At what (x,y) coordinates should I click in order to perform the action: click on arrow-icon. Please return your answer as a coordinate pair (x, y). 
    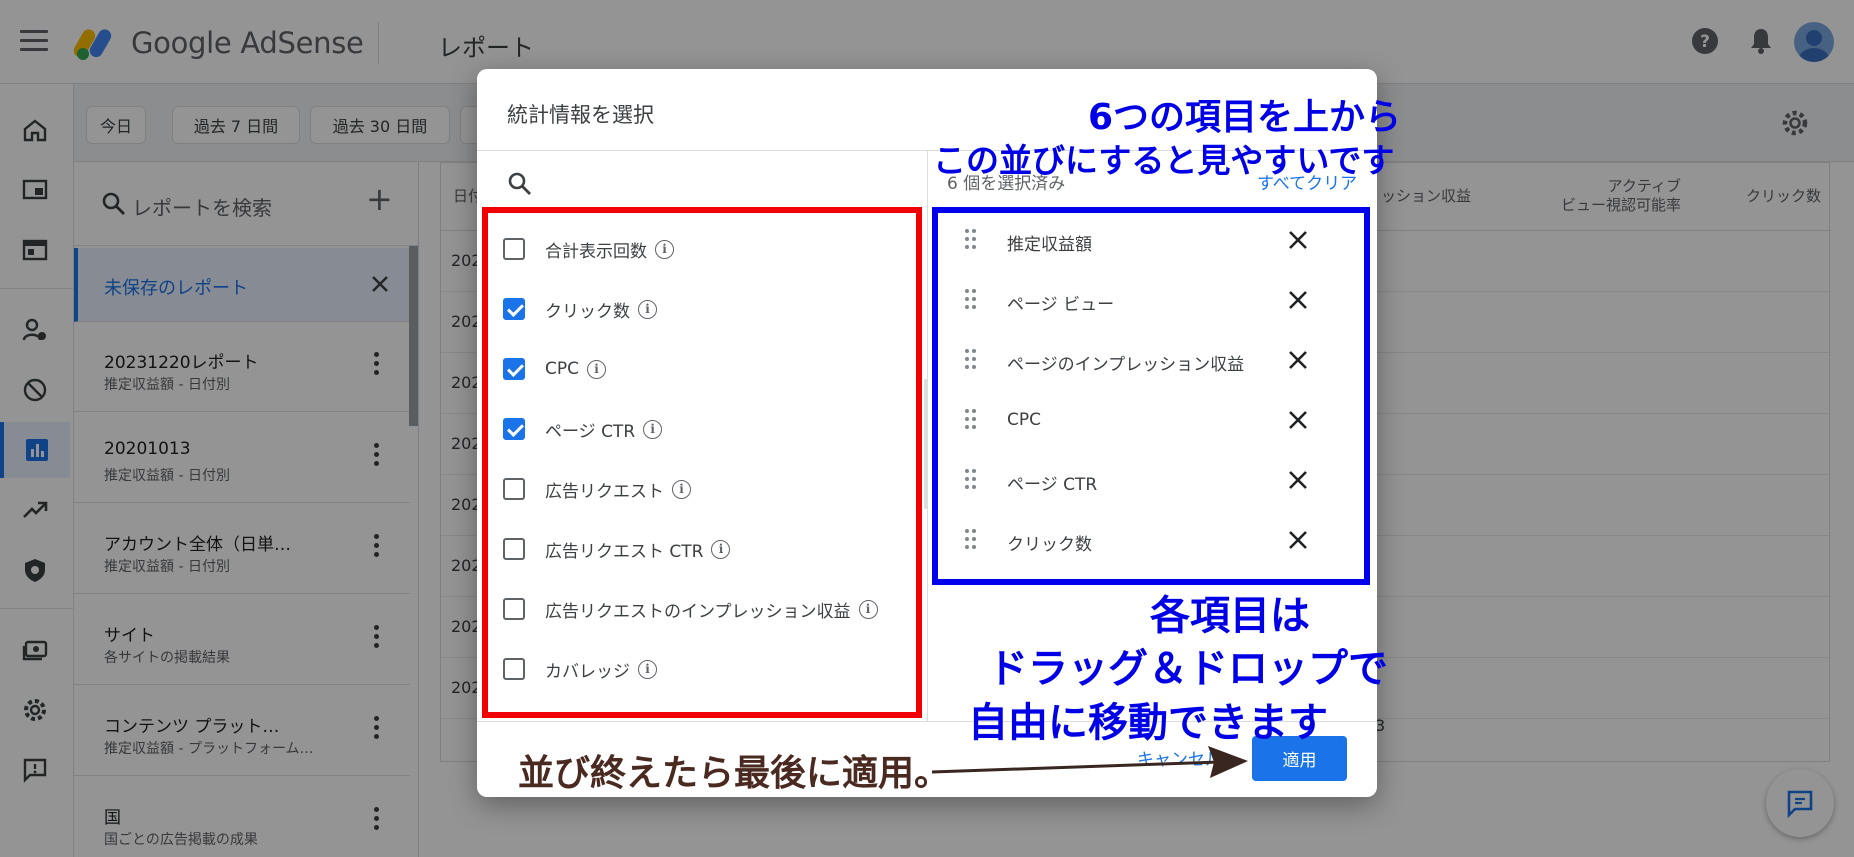
    Looking at the image, I should click on (1089, 762).